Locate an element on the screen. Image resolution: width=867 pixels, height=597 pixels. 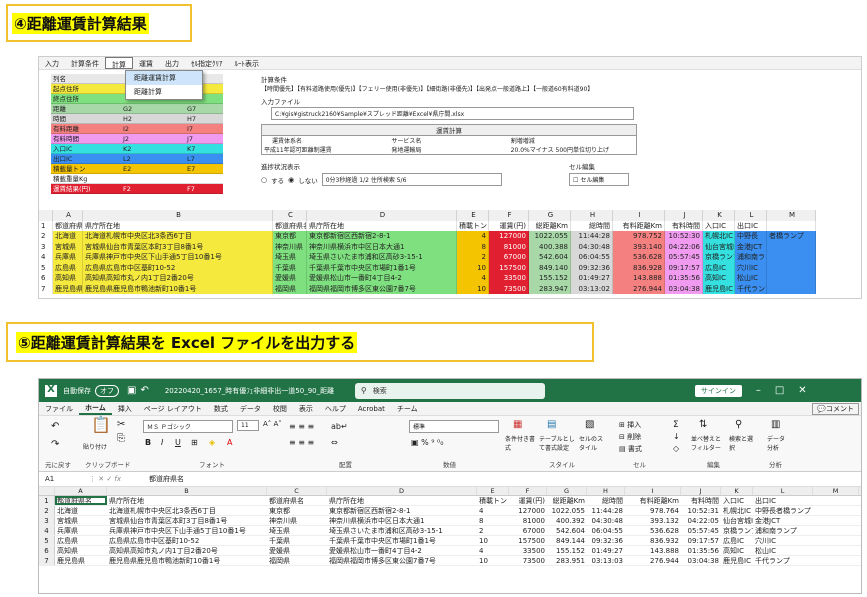
cell: 総距離Km is located at coordinates (567, 500).